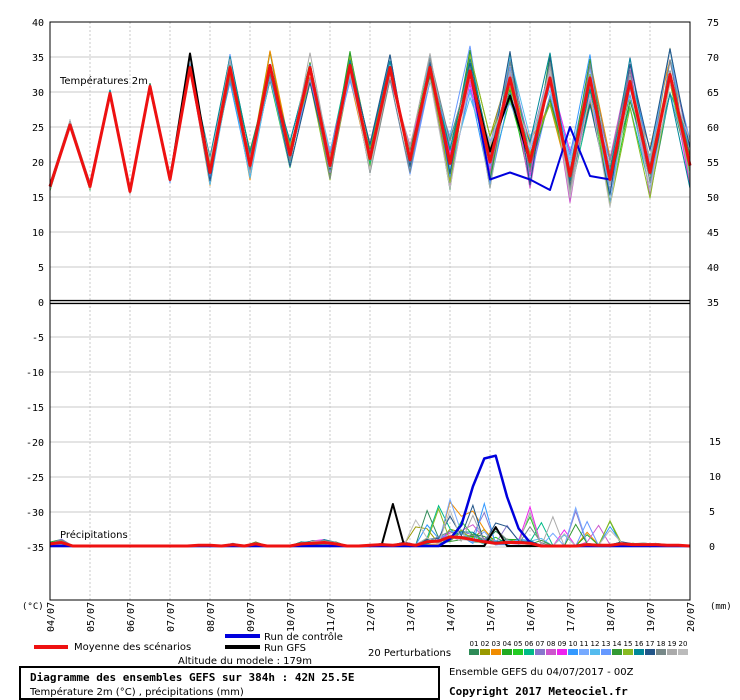 The width and height of the screenshot is (740, 700). Describe the element at coordinates (411, 617) in the screenshot. I see `date-tick-label: 13/07` at that location.